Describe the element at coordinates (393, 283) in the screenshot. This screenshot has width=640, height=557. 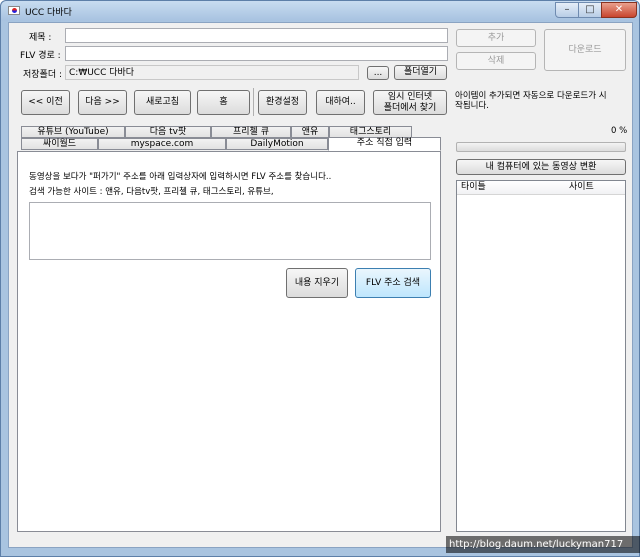
I see `flv-search-button: FLV 주소 검색` at that location.